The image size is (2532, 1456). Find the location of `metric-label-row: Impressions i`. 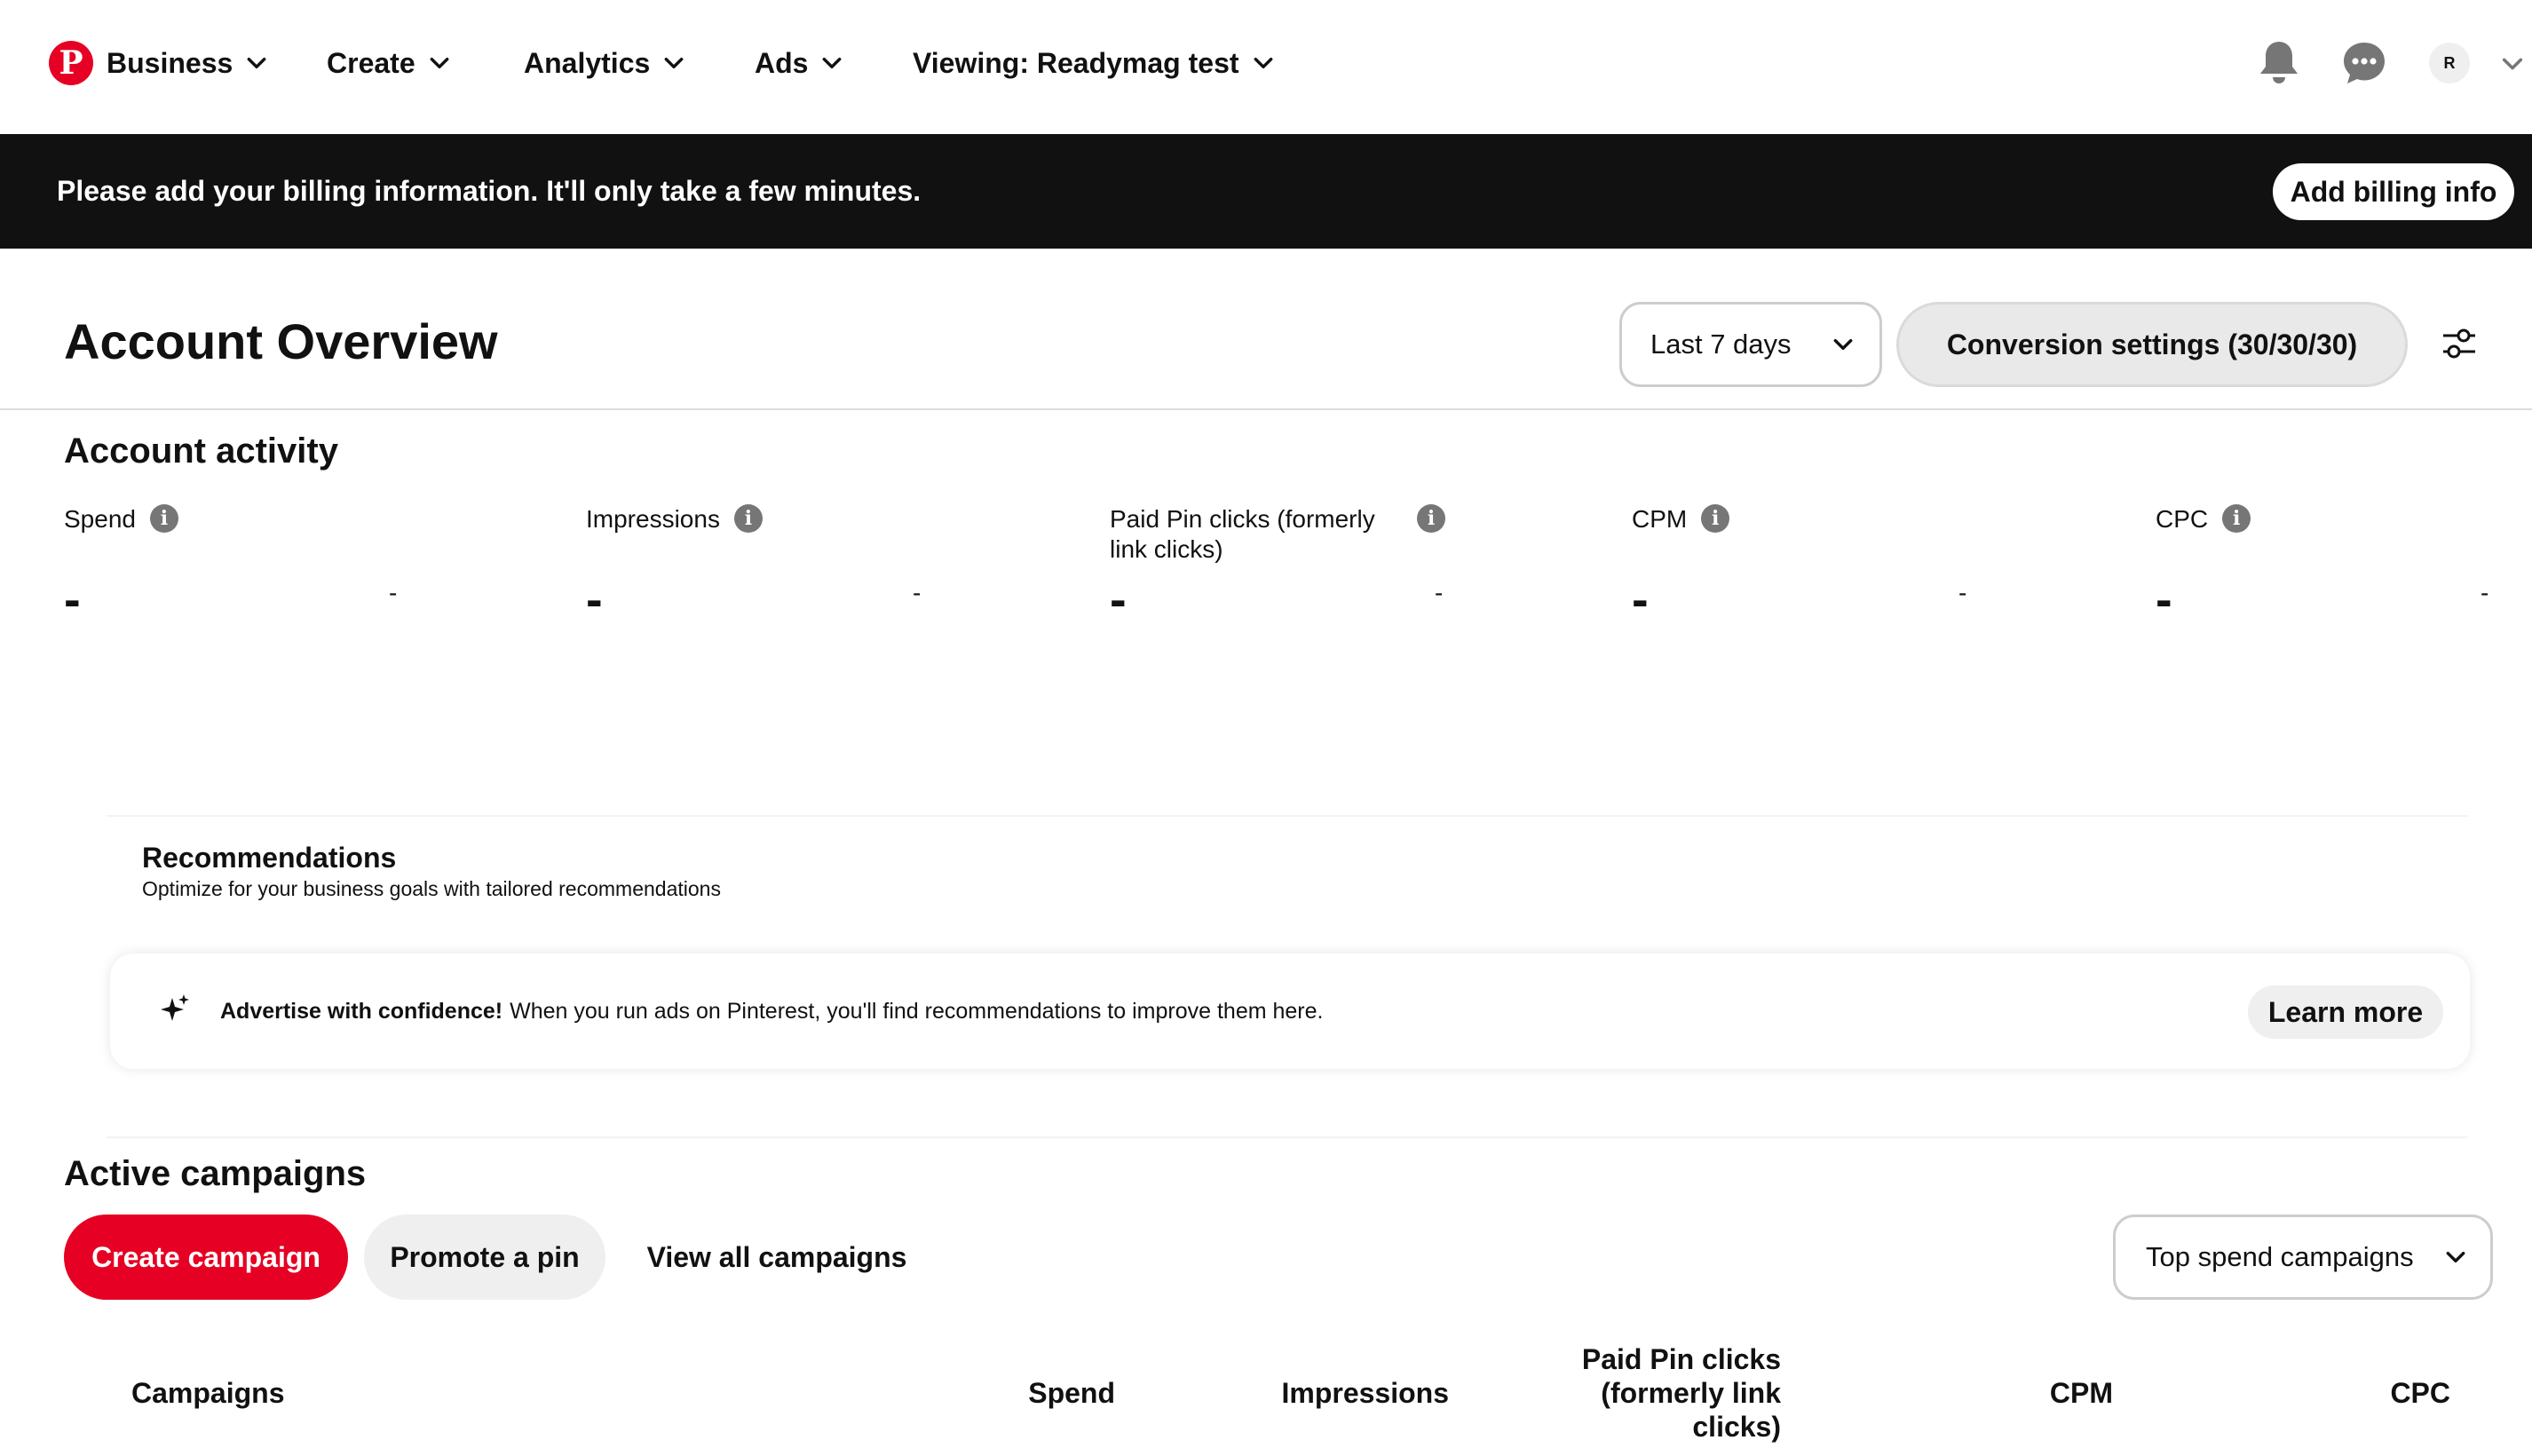

metric-label-row: Impressions i is located at coordinates (772, 519).